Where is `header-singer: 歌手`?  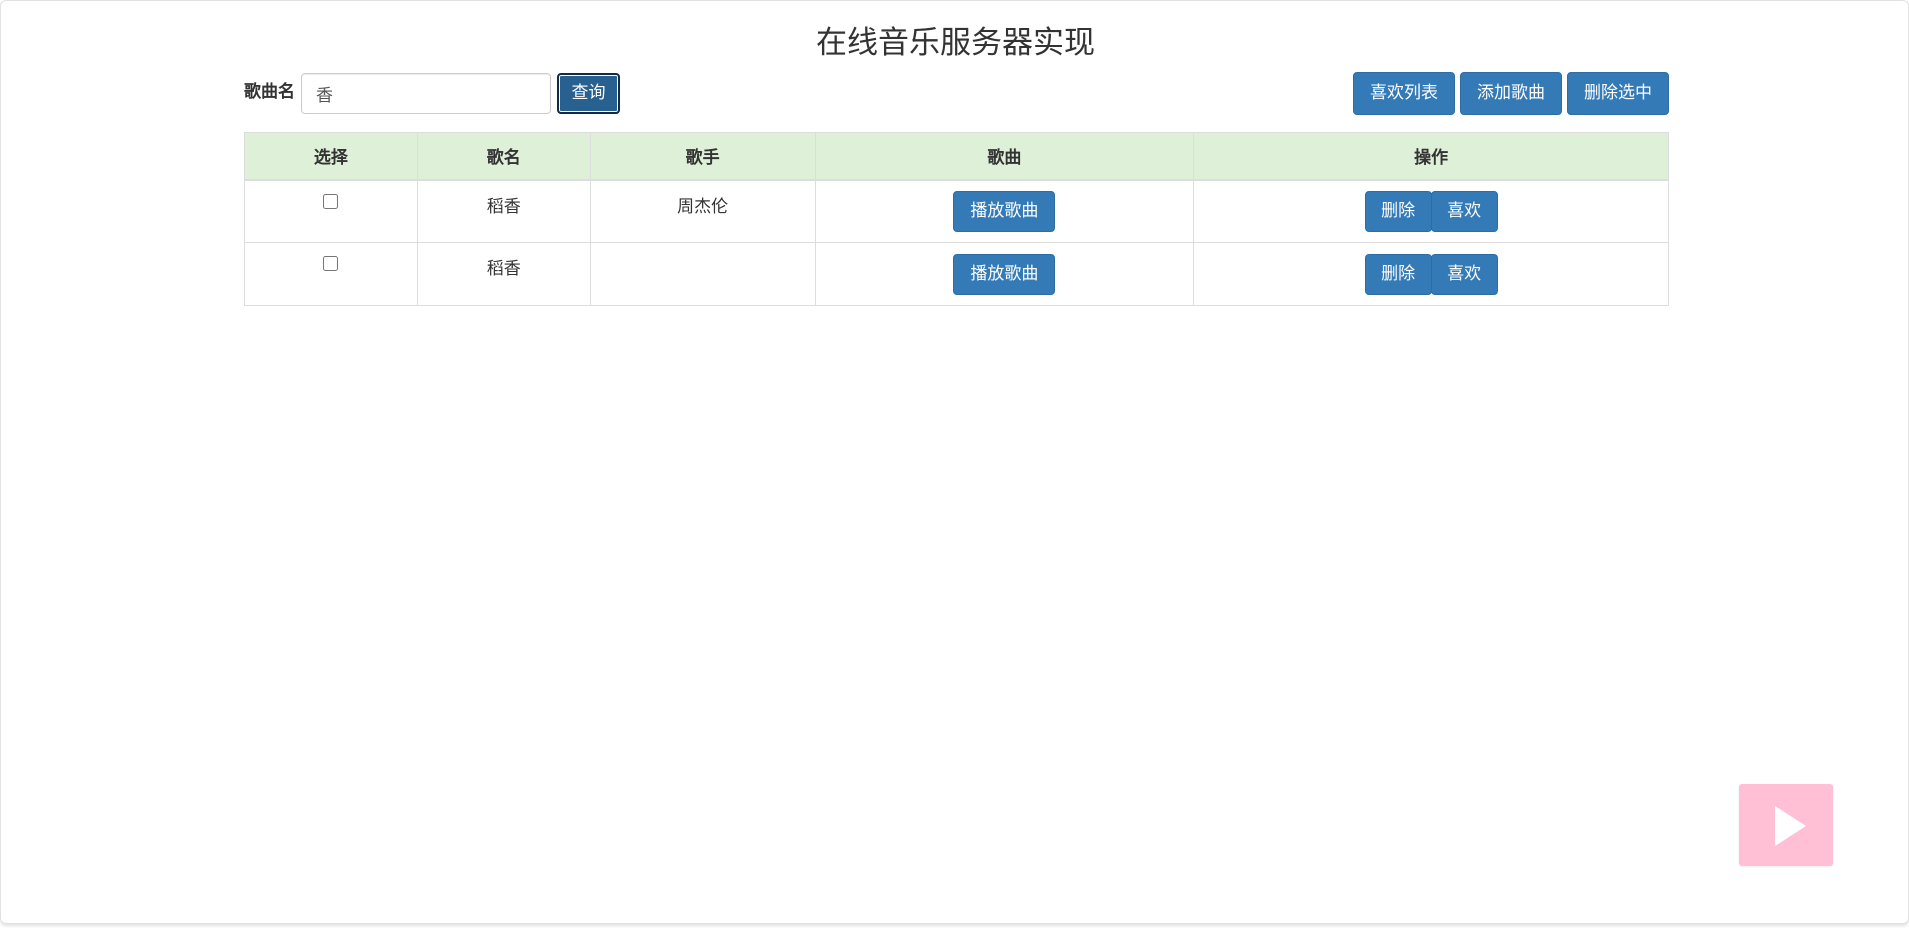
header-singer: 歌手 is located at coordinates (702, 156).